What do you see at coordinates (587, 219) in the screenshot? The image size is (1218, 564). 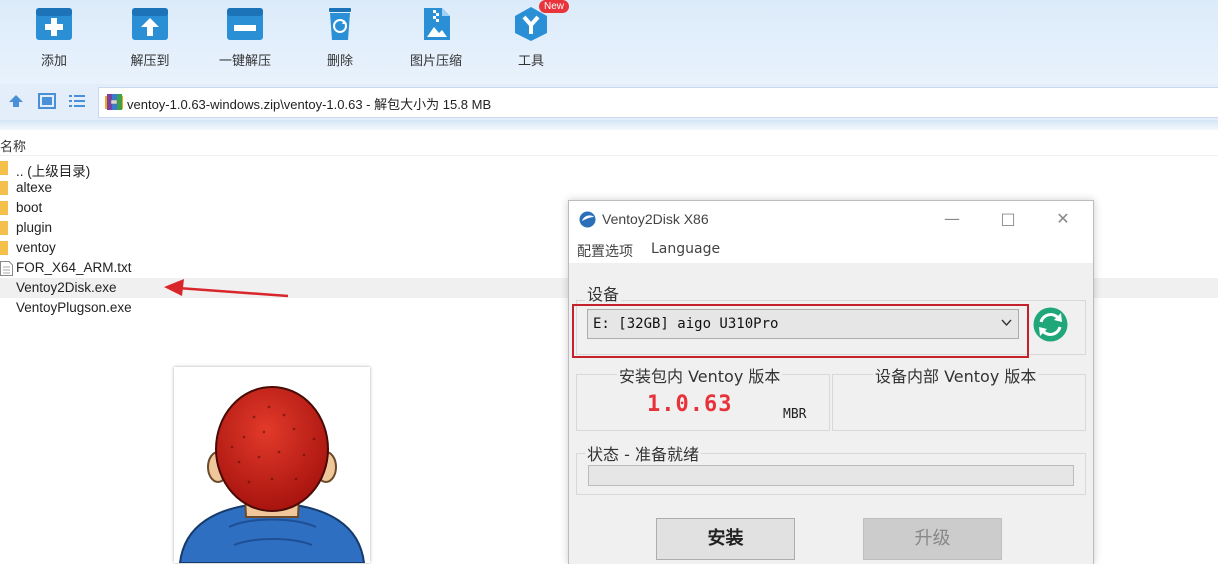 I see `ventoy-app-icon` at bounding box center [587, 219].